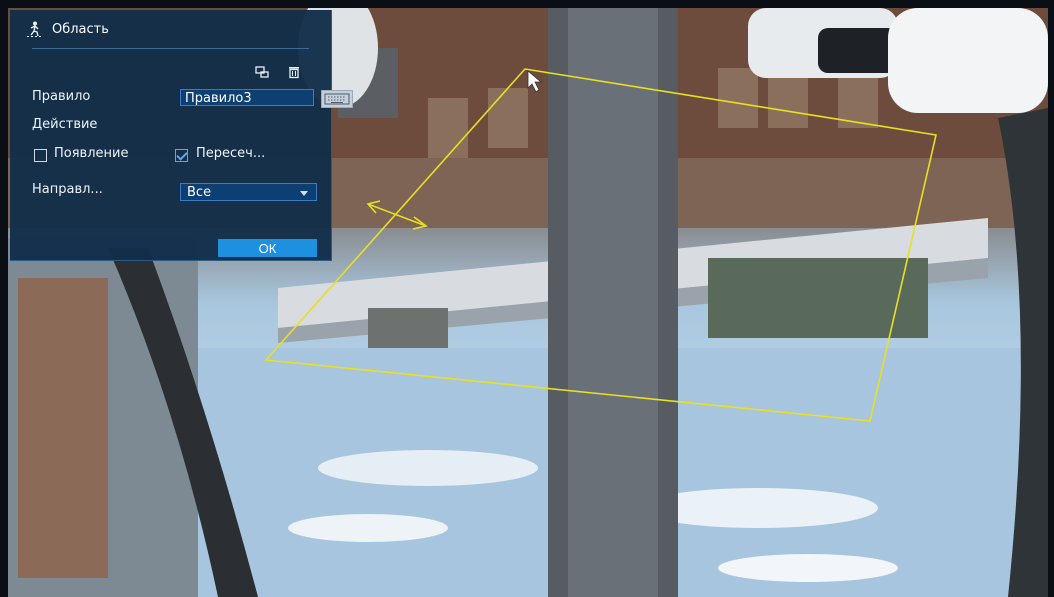 This screenshot has height=597, width=1054. What do you see at coordinates (294, 72) in the screenshot?
I see `delete-icon` at bounding box center [294, 72].